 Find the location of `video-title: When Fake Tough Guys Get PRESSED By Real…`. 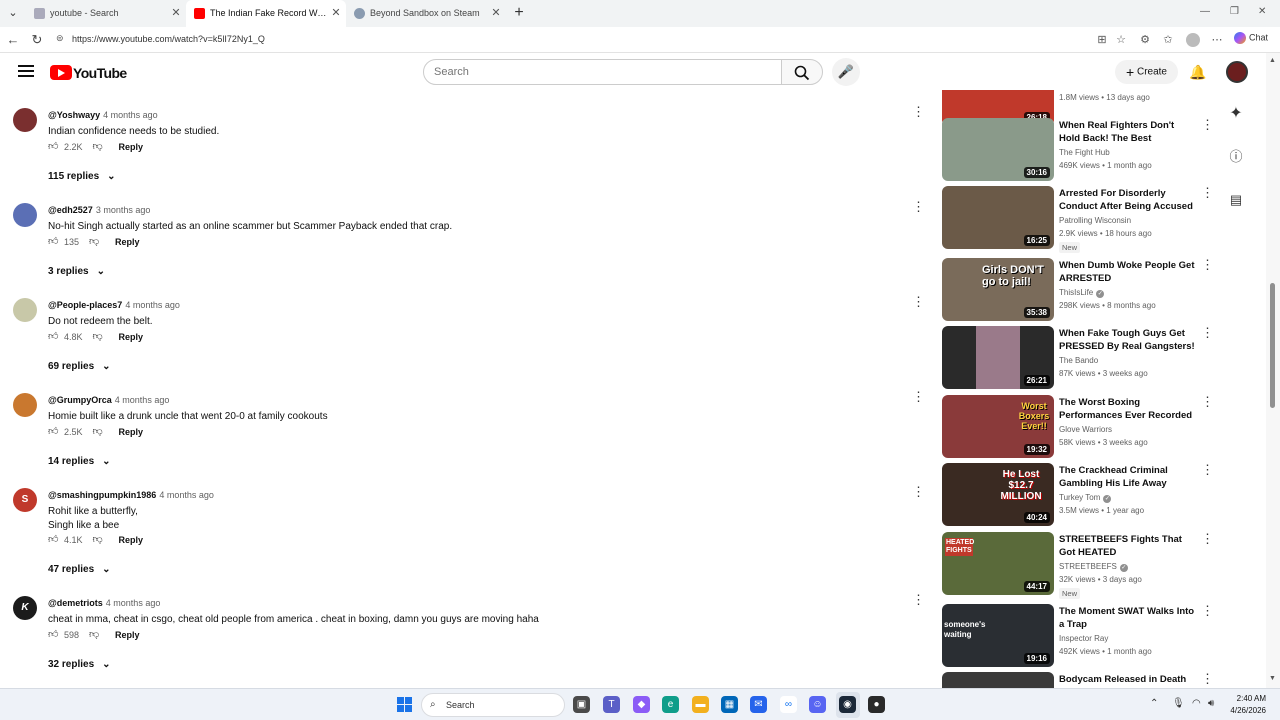

video-title: When Fake Tough Guys Get PRESSED By Real… is located at coordinates (1127, 340).